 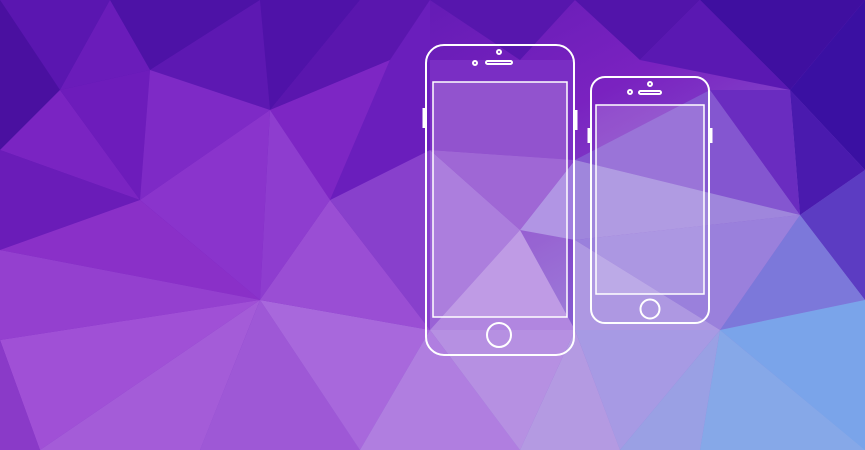 I want to click on small-phone-screen, so click(x=650, y=199).